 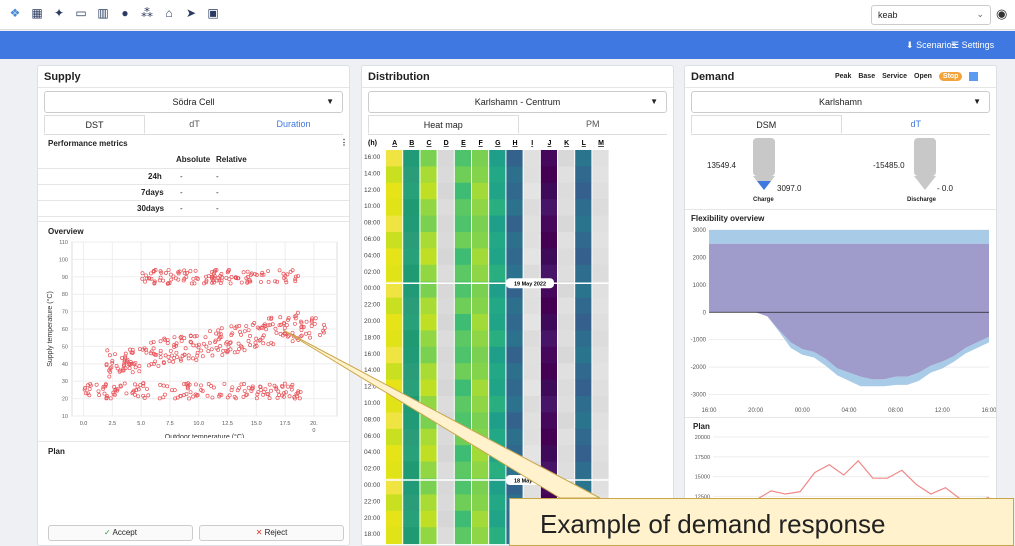 I want to click on callout-arrow, so click(x=441, y=414).